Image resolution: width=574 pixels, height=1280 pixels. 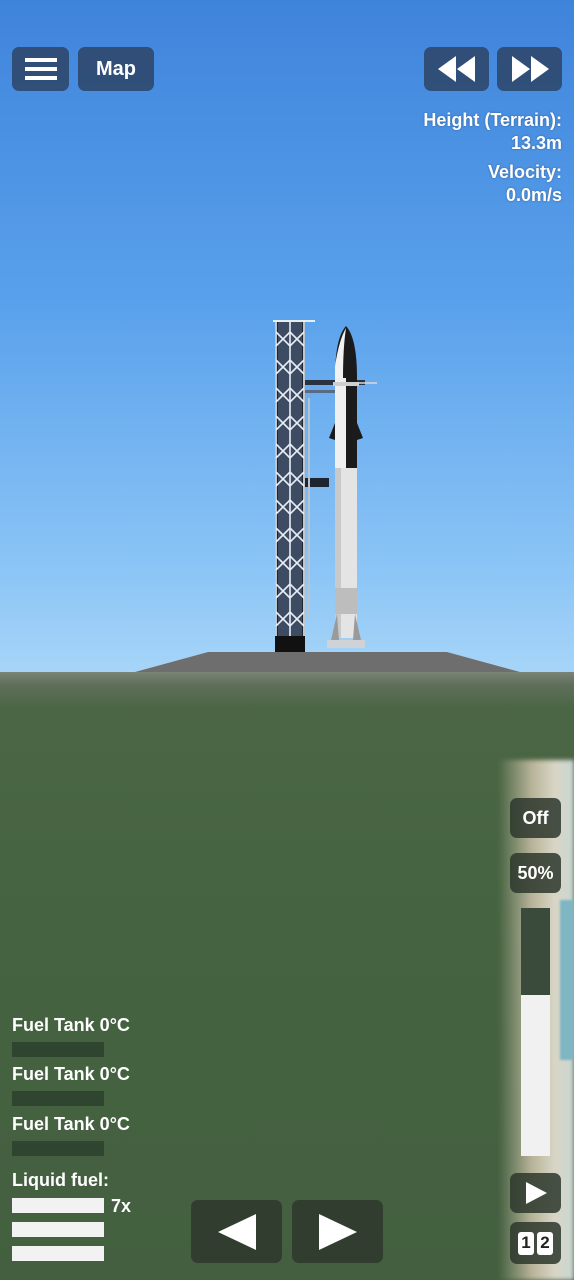 I want to click on map-button: Map, so click(x=116, y=69).